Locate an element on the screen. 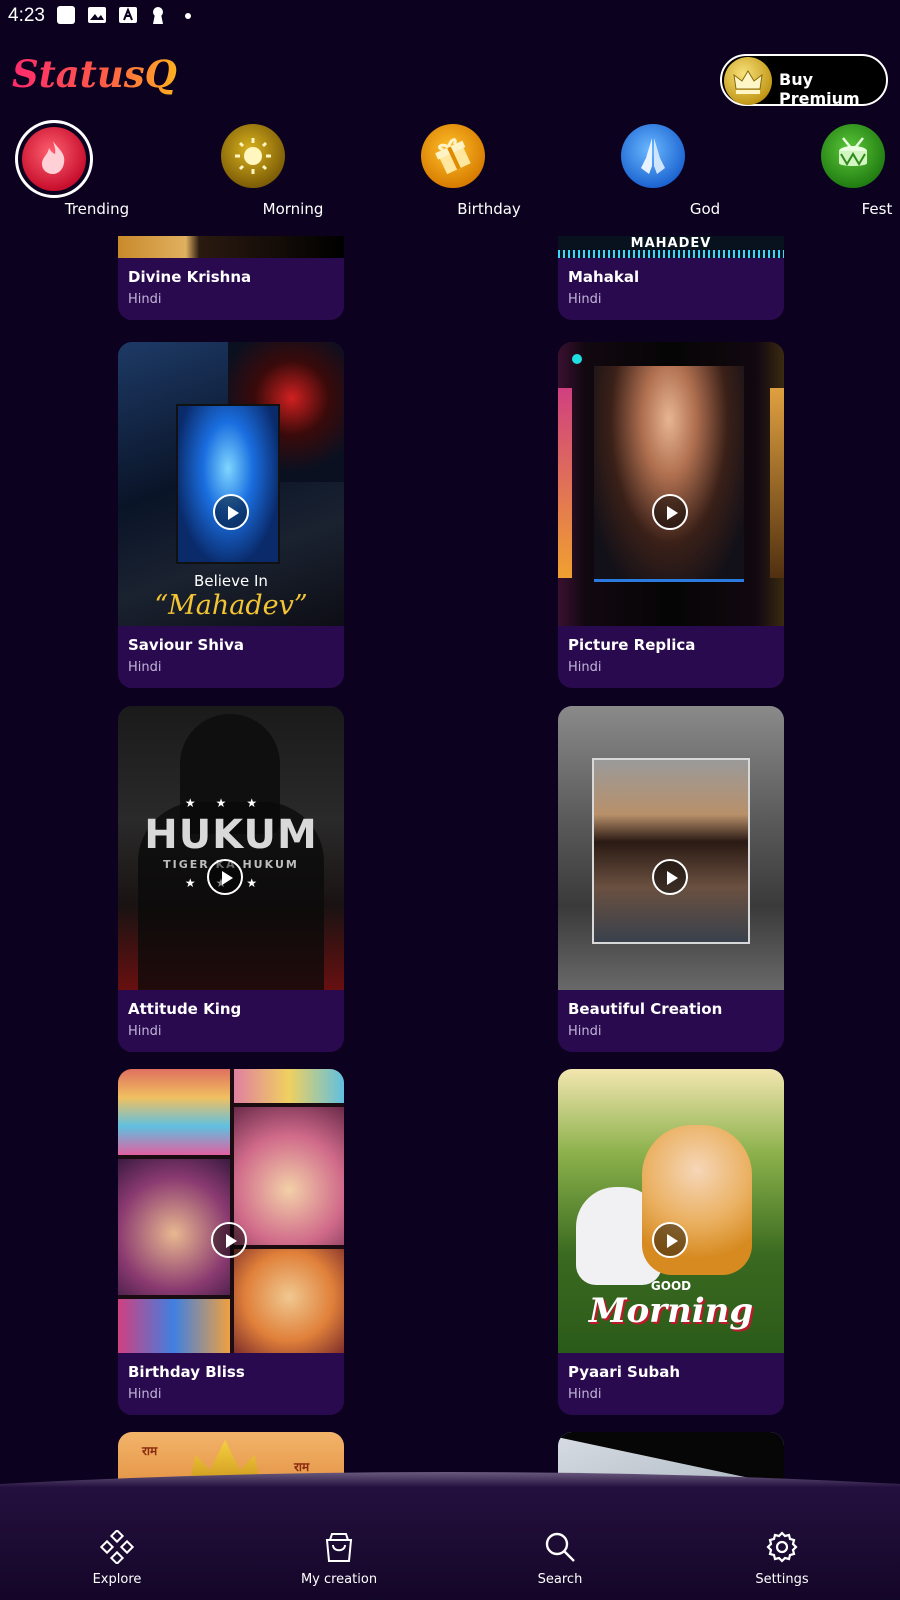  thumbnail-text: Believe In is located at coordinates (231, 581).